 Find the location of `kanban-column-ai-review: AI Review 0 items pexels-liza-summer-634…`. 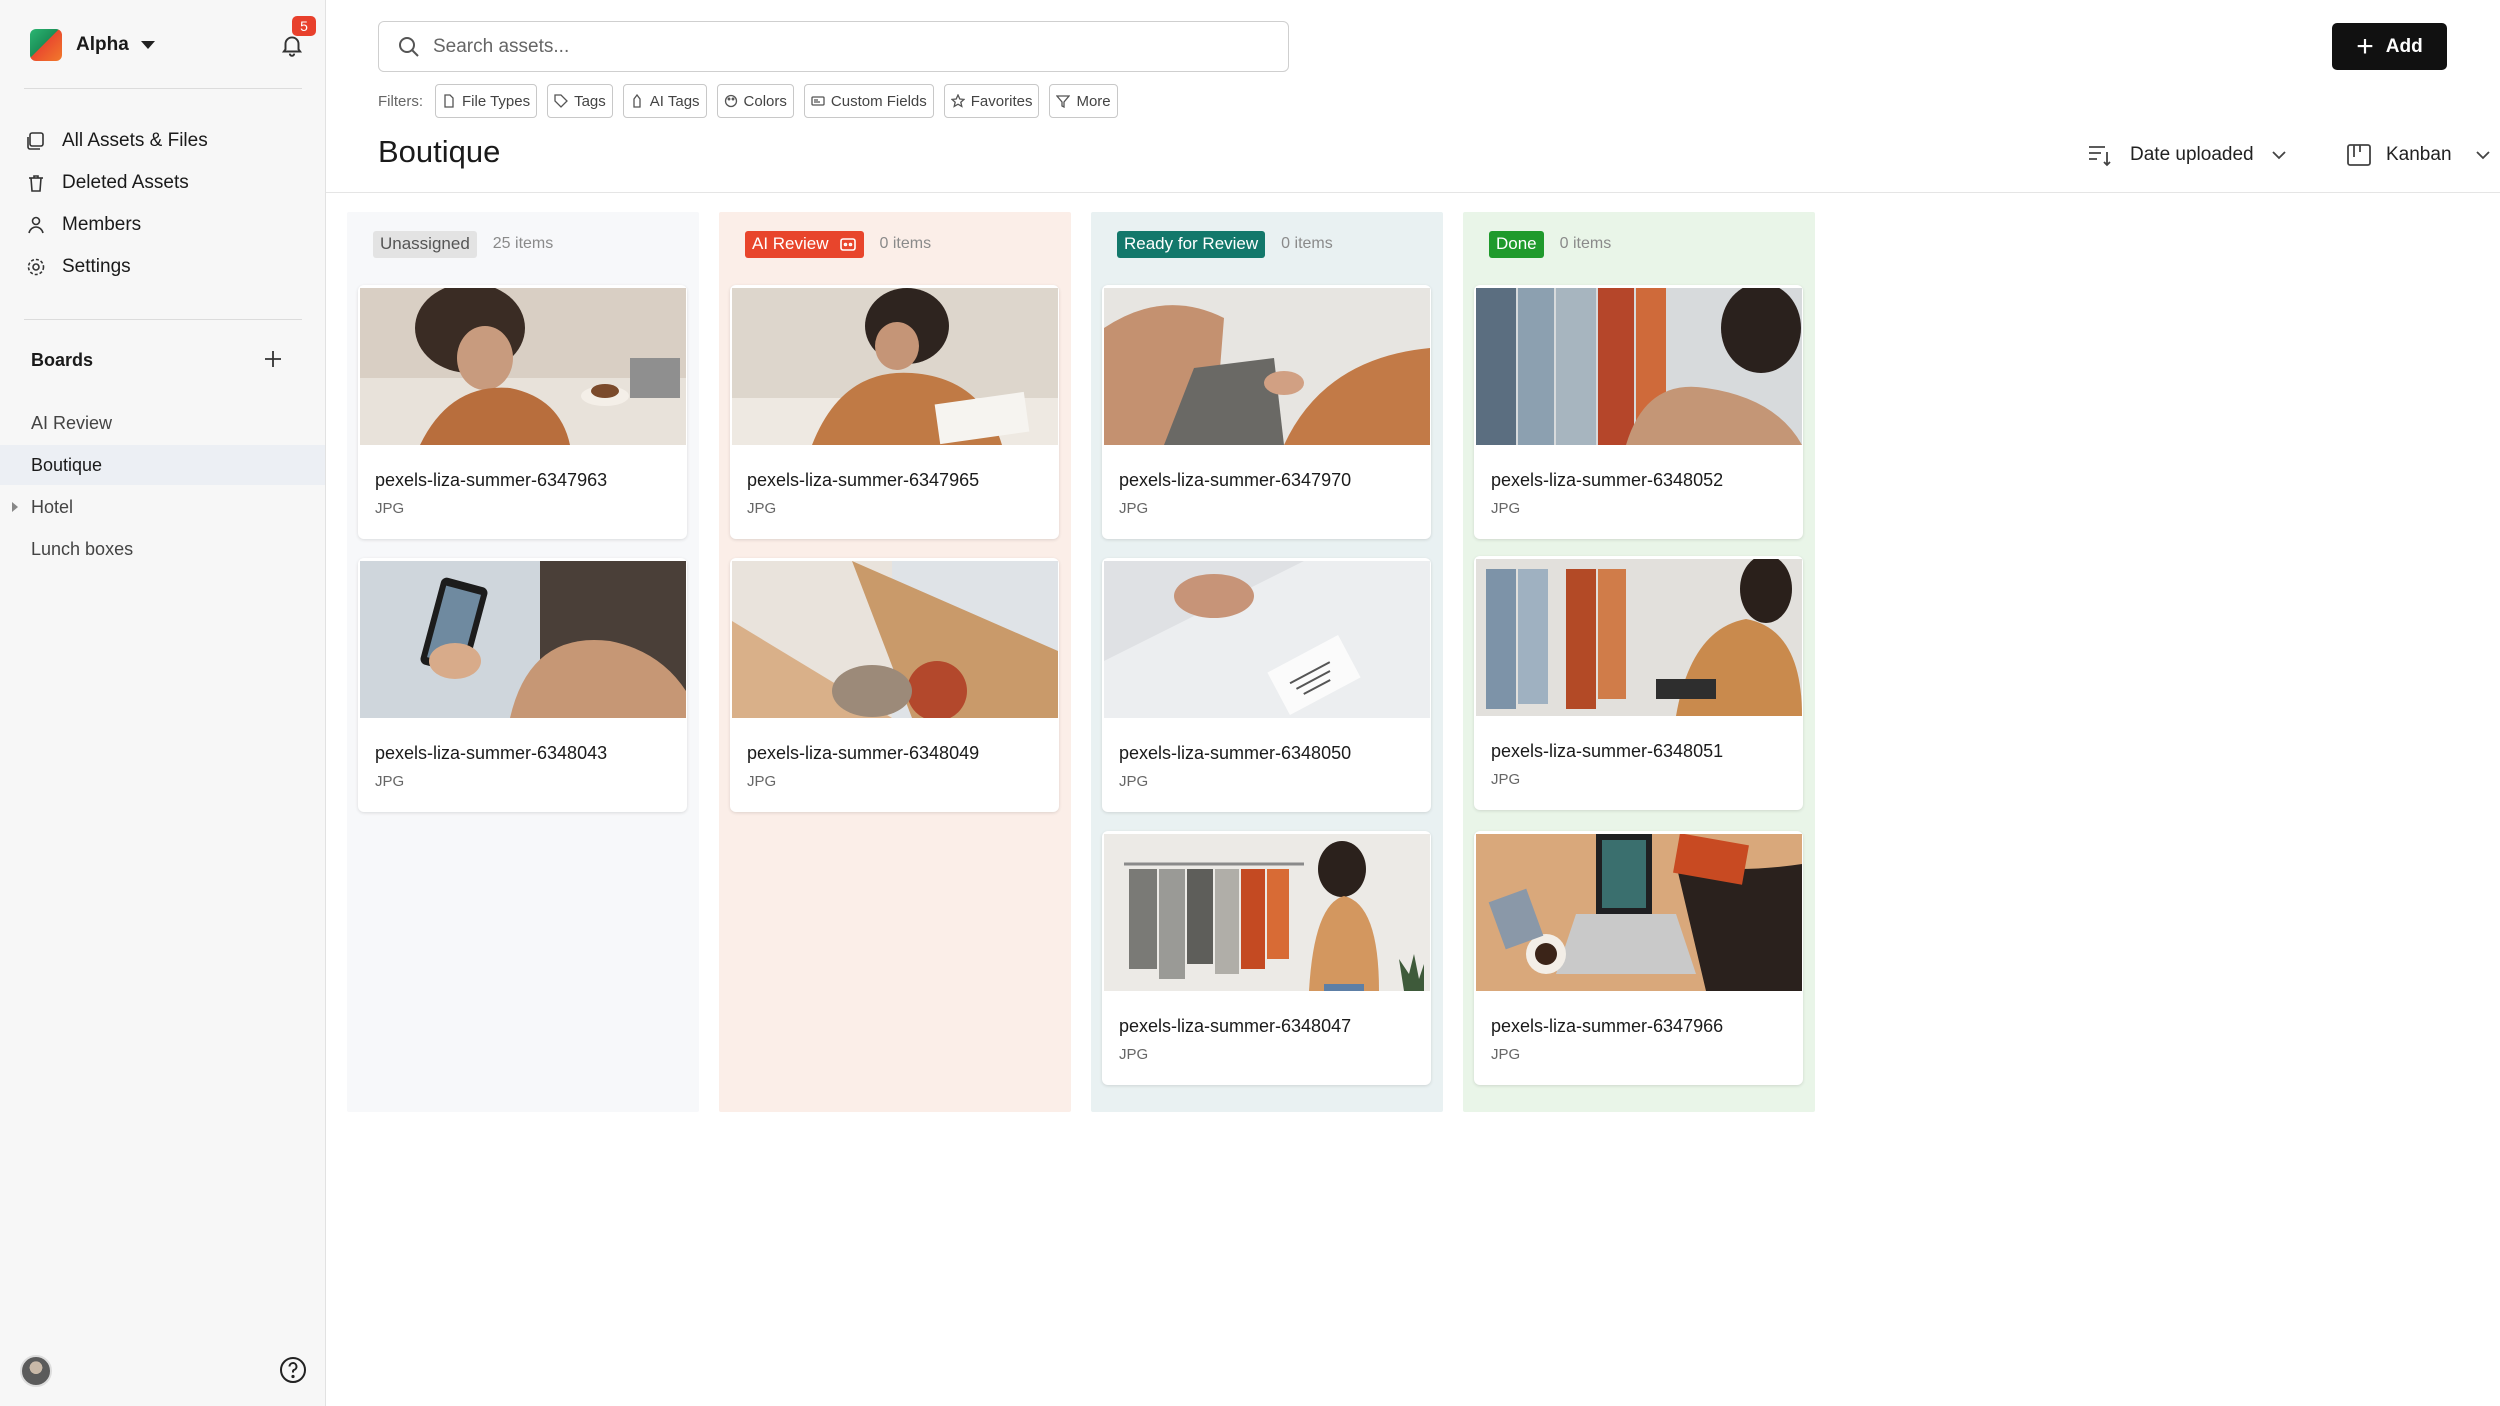

kanban-column-ai-review: AI Review 0 items pexels-liza-summer-634… is located at coordinates (895, 662).